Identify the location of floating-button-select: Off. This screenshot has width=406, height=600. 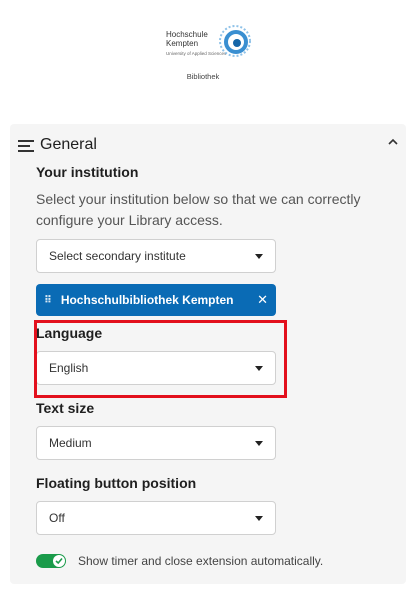
(156, 518).